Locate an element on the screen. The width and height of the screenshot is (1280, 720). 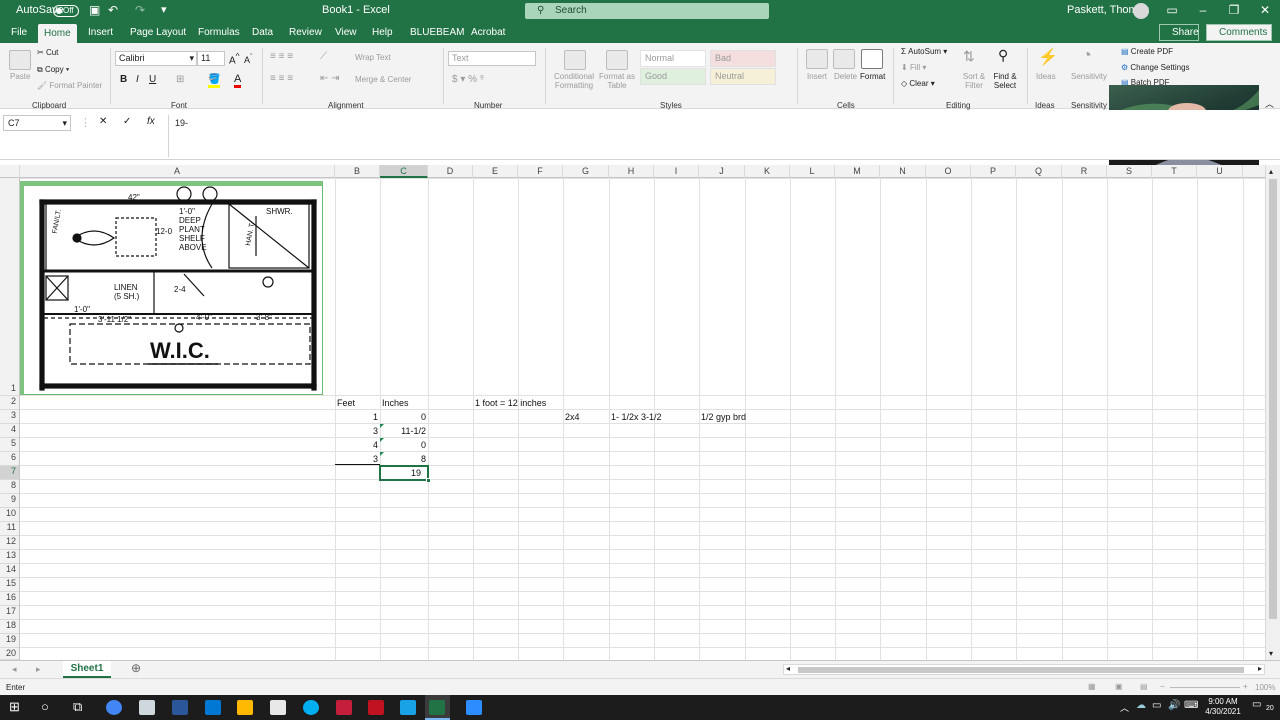
row-header: 6 is located at coordinates (9, 459).